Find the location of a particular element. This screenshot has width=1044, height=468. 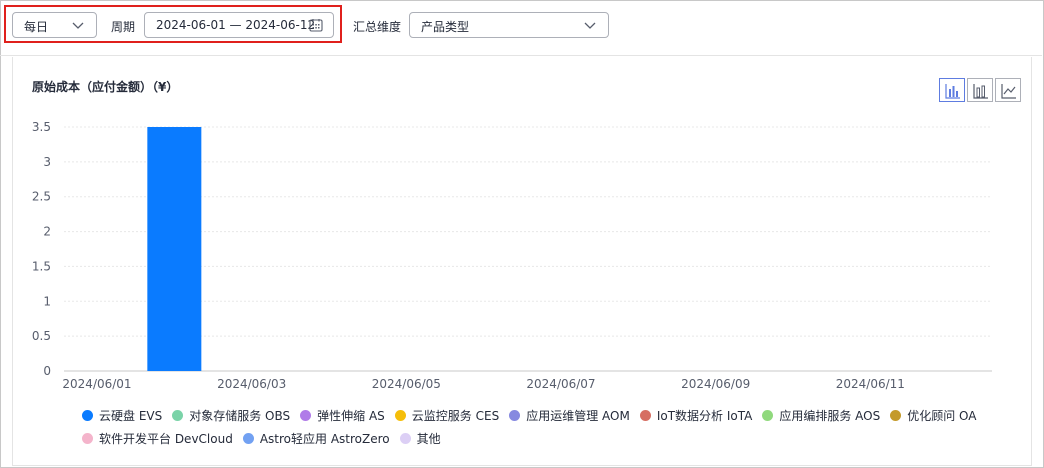

legend-label: 其他 is located at coordinates (428, 439).